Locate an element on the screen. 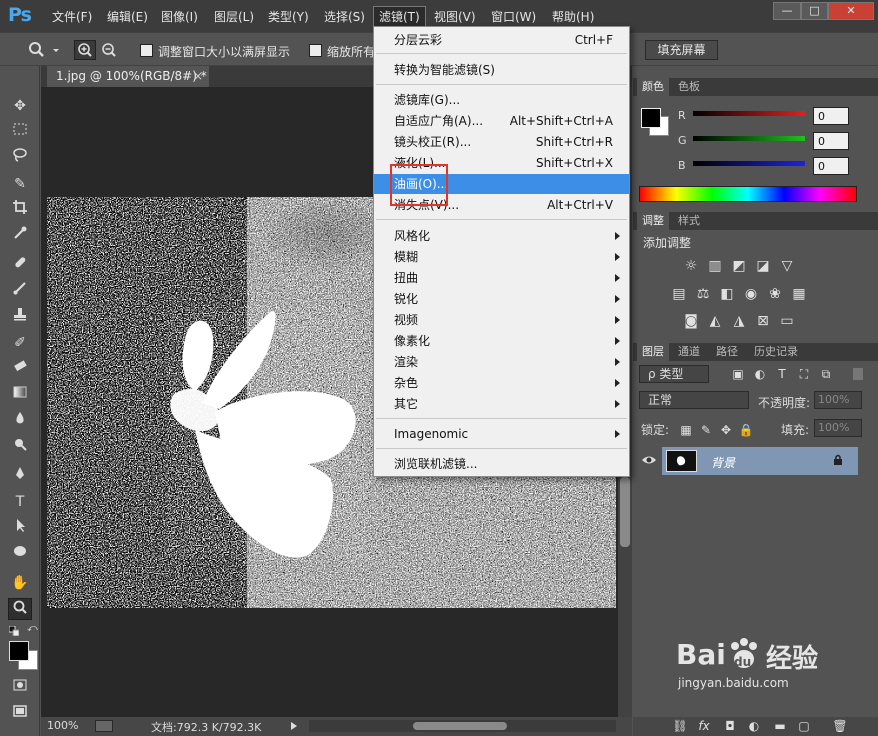 This screenshot has height=736, width=878. delete-layer-icon: 🗑 is located at coordinates (840, 726).